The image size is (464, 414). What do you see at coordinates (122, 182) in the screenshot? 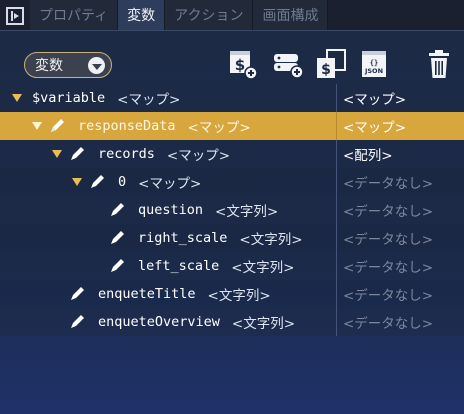
I see `variable-name: 0` at bounding box center [122, 182].